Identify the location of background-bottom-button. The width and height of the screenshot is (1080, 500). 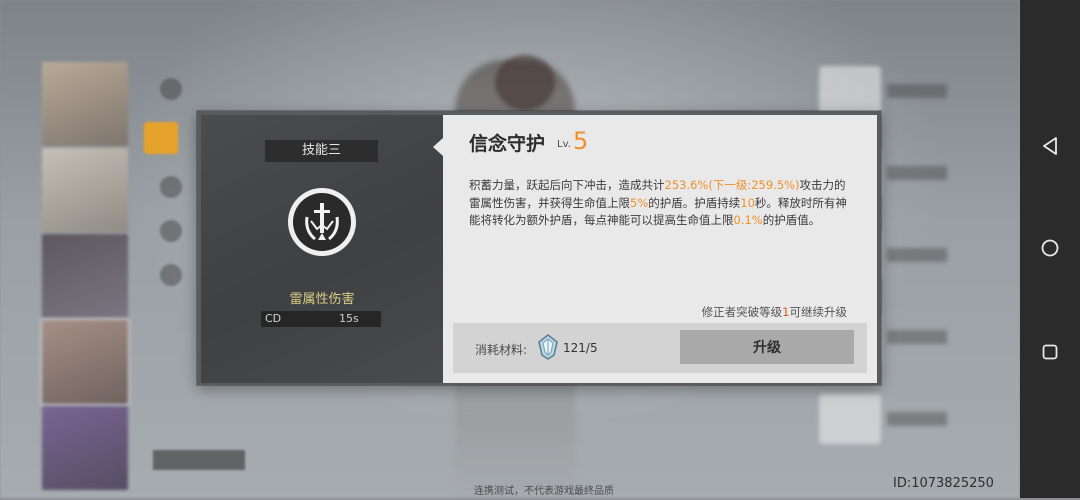
(199, 460).